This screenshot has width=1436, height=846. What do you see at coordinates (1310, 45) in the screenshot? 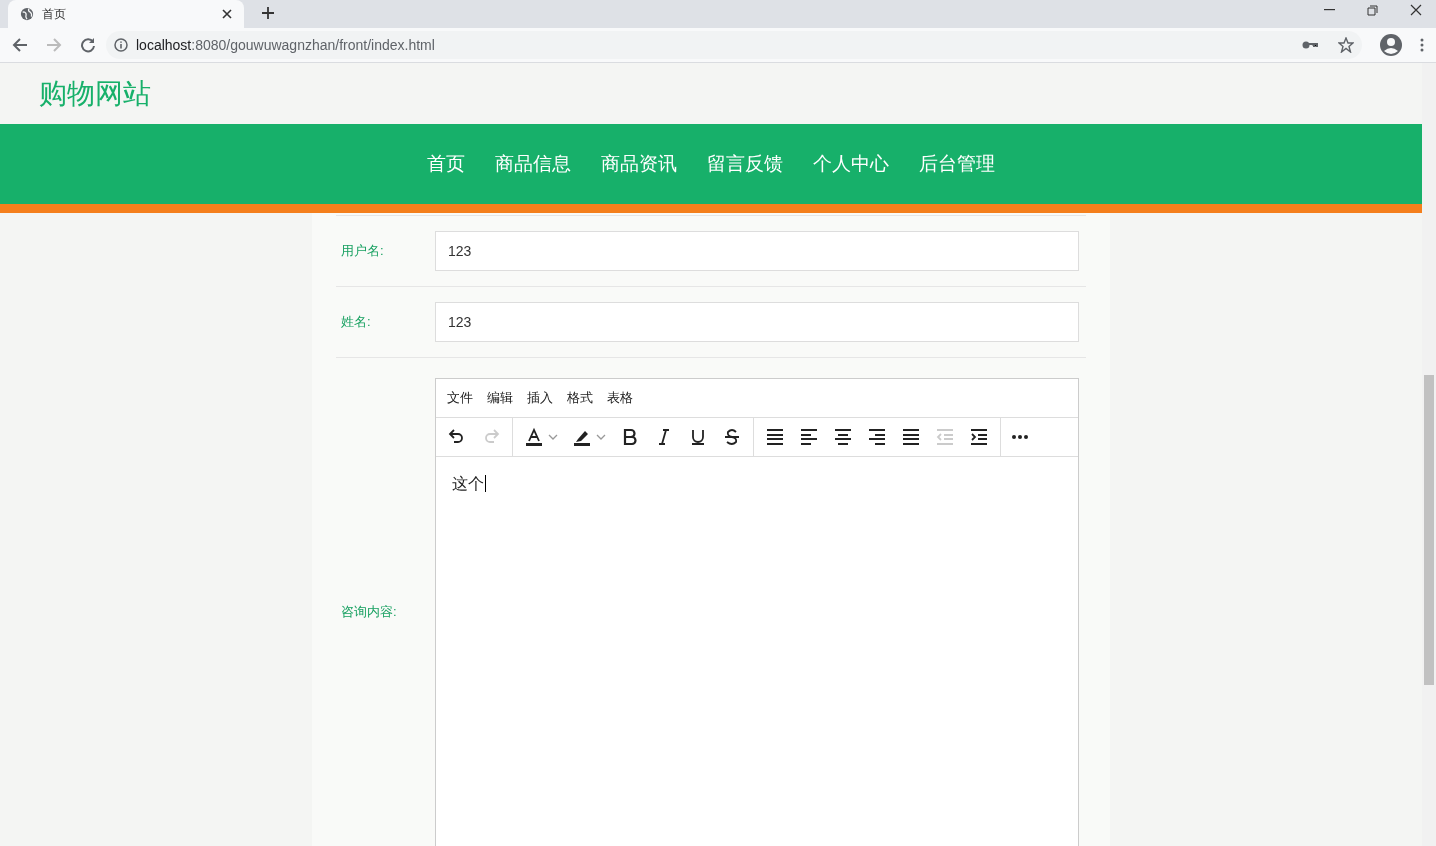
I see `key-icon` at bounding box center [1310, 45].